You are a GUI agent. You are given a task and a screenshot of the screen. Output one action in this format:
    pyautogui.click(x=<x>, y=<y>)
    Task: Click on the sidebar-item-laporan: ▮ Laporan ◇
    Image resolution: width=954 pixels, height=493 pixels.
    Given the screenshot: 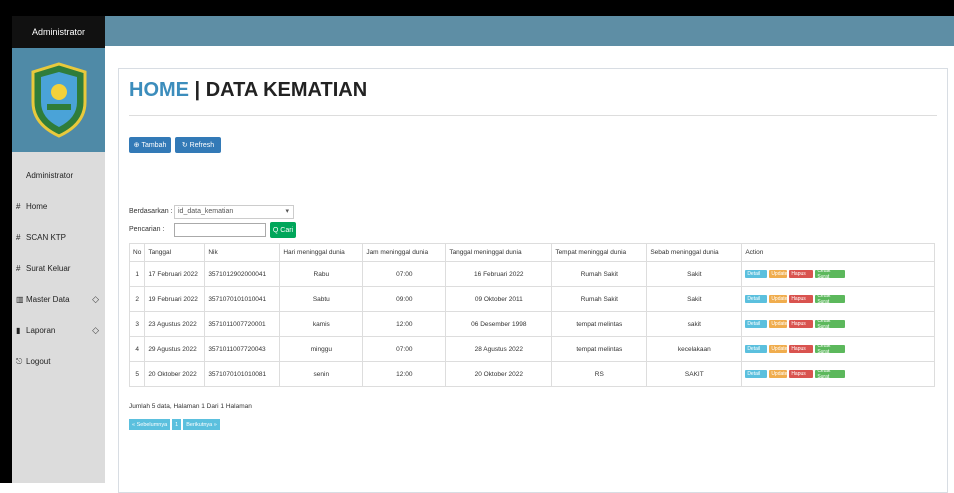 What is the action you would take?
    pyautogui.click(x=58, y=330)
    